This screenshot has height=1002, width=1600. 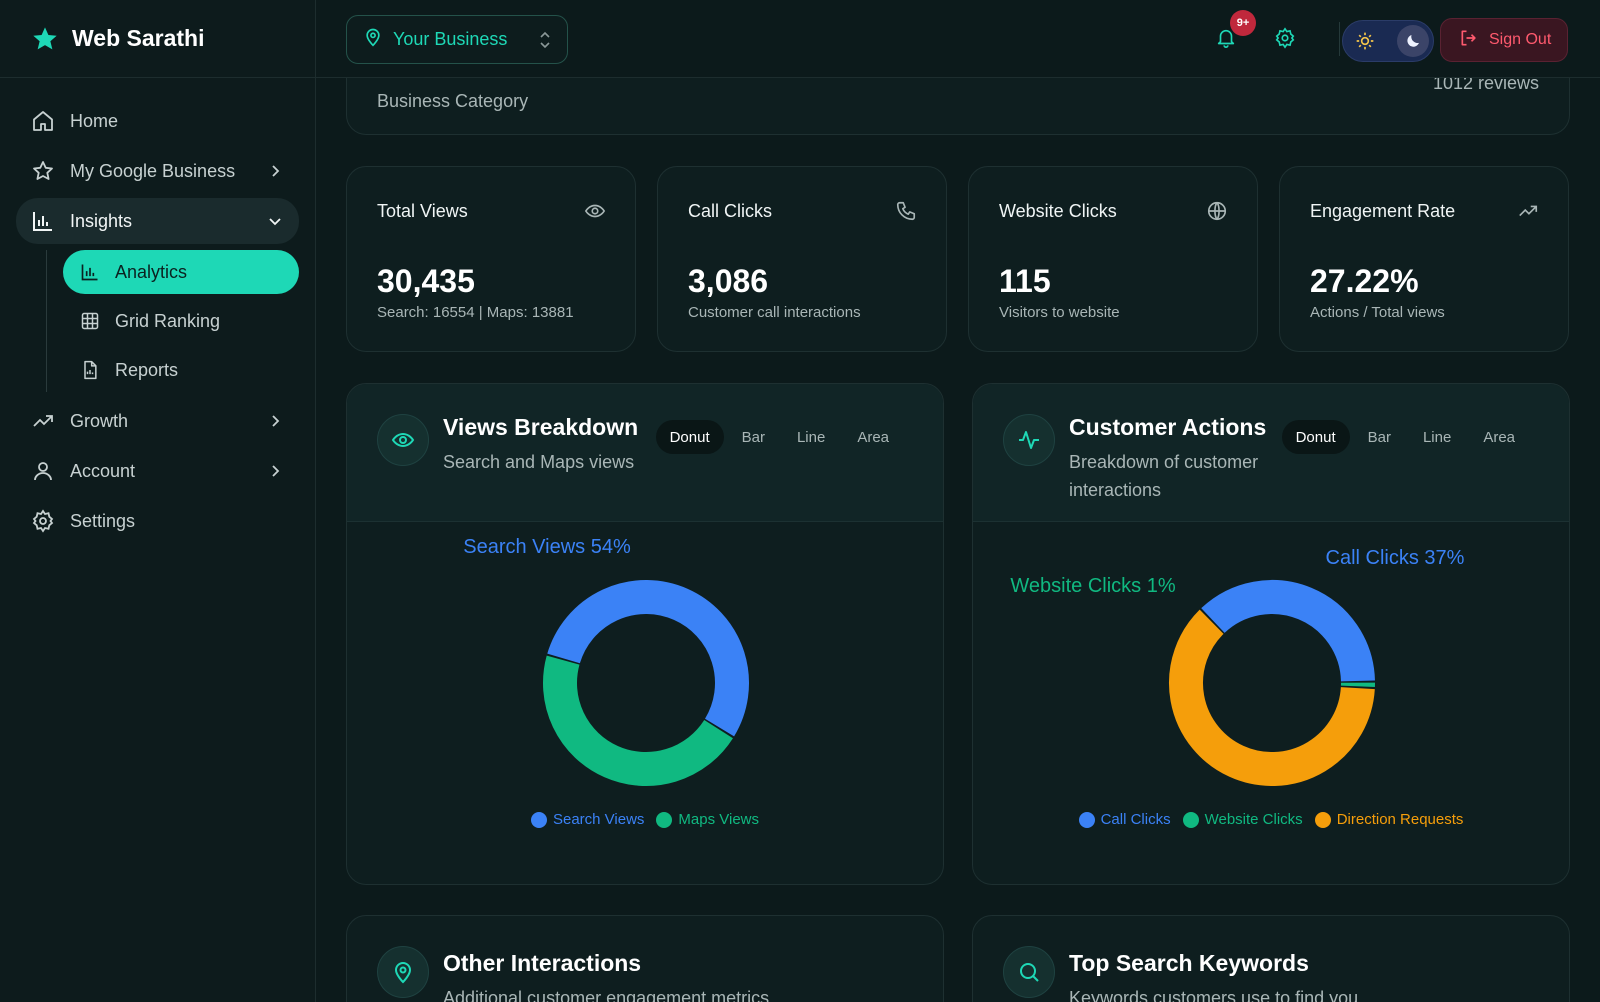 I want to click on stat-title: Call Clicks, so click(x=730, y=211).